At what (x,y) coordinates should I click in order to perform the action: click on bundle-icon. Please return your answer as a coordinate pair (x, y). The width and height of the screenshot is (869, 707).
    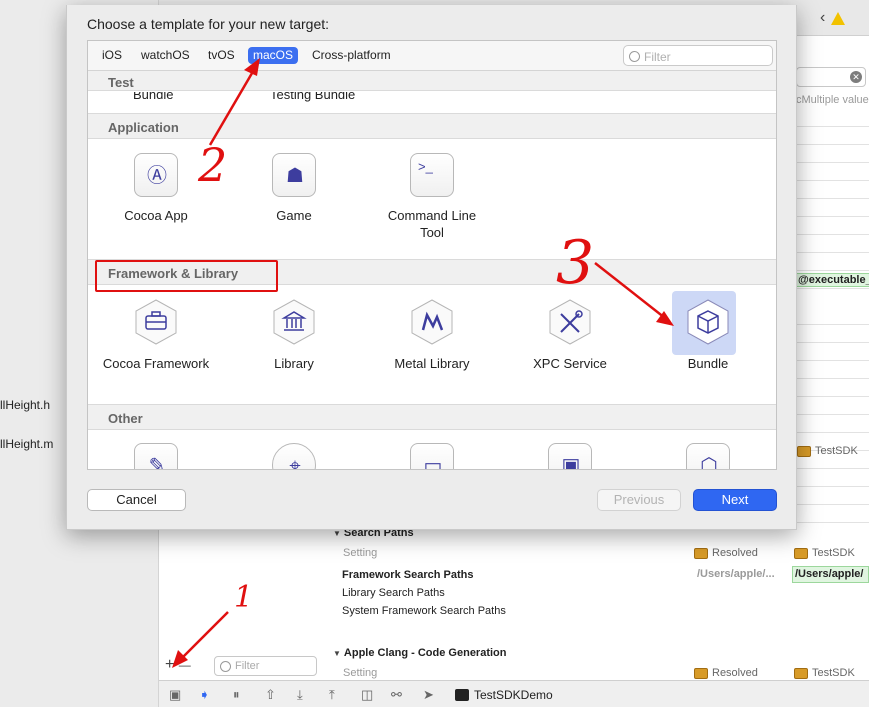
    Looking at the image, I should click on (708, 322).